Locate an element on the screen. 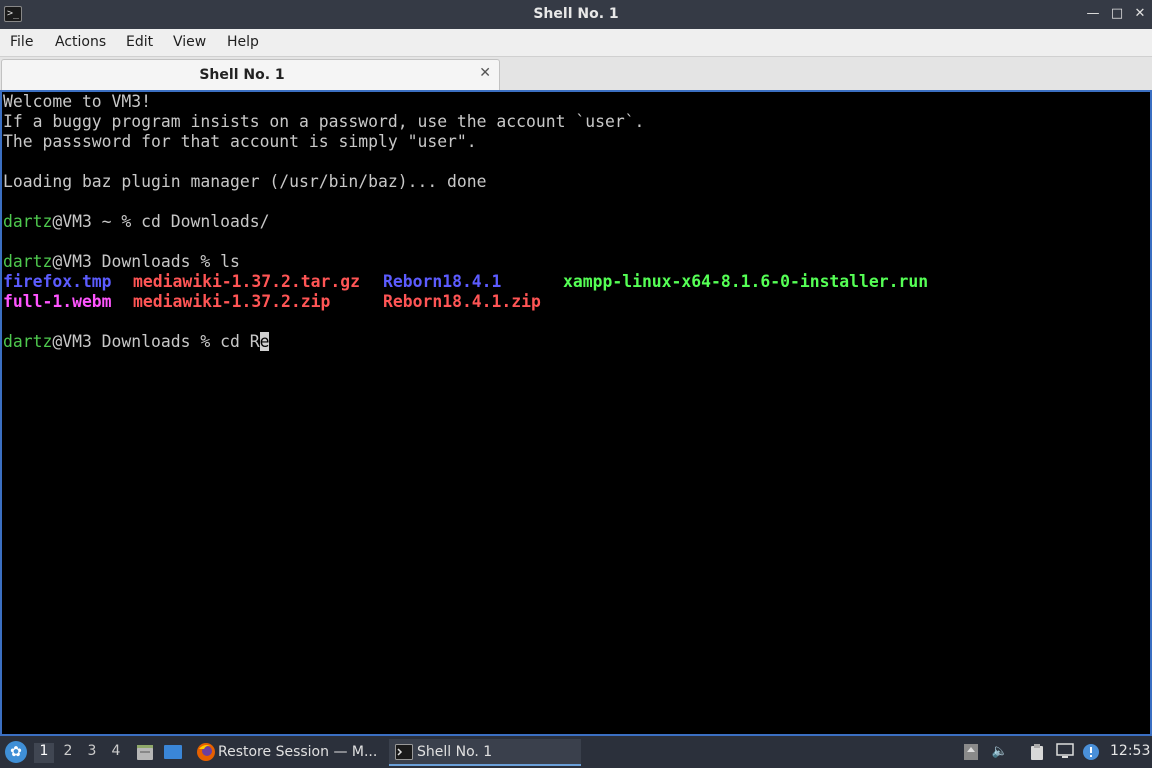 The image size is (1152, 768). window-titlebar: >_ Shell No. 1 — □ ✕ is located at coordinates (576, 14).